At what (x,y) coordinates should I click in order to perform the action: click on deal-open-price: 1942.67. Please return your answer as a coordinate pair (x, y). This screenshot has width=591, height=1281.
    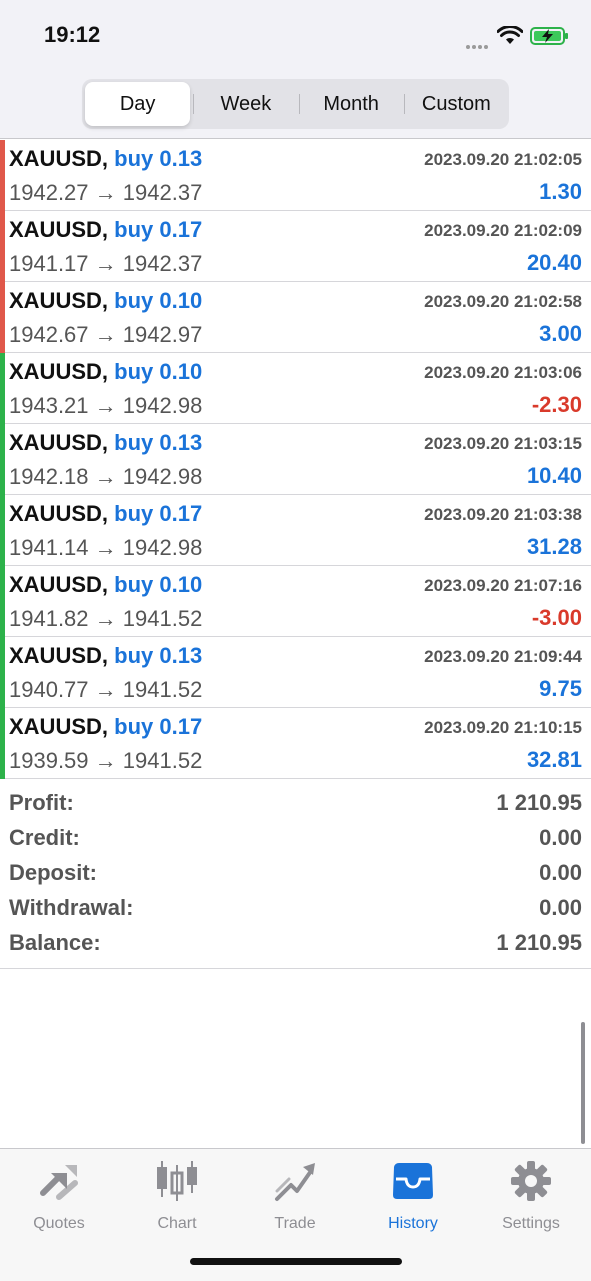
    Looking at the image, I should click on (49, 334).